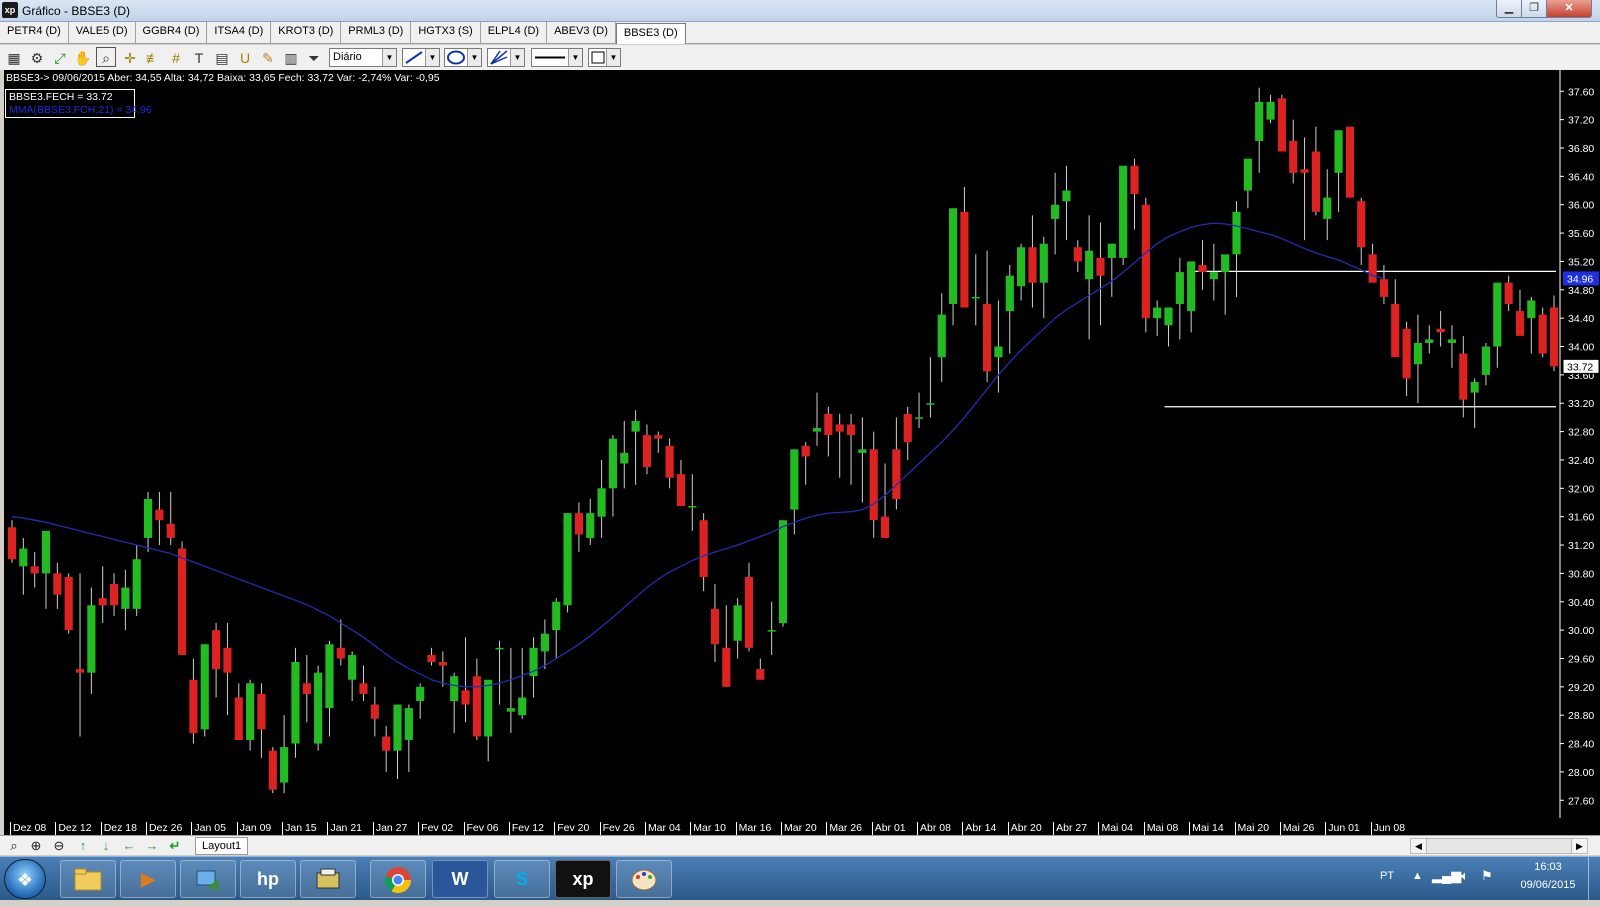 The height and width of the screenshot is (907, 1600). I want to click on paint-icon, so click(644, 879).